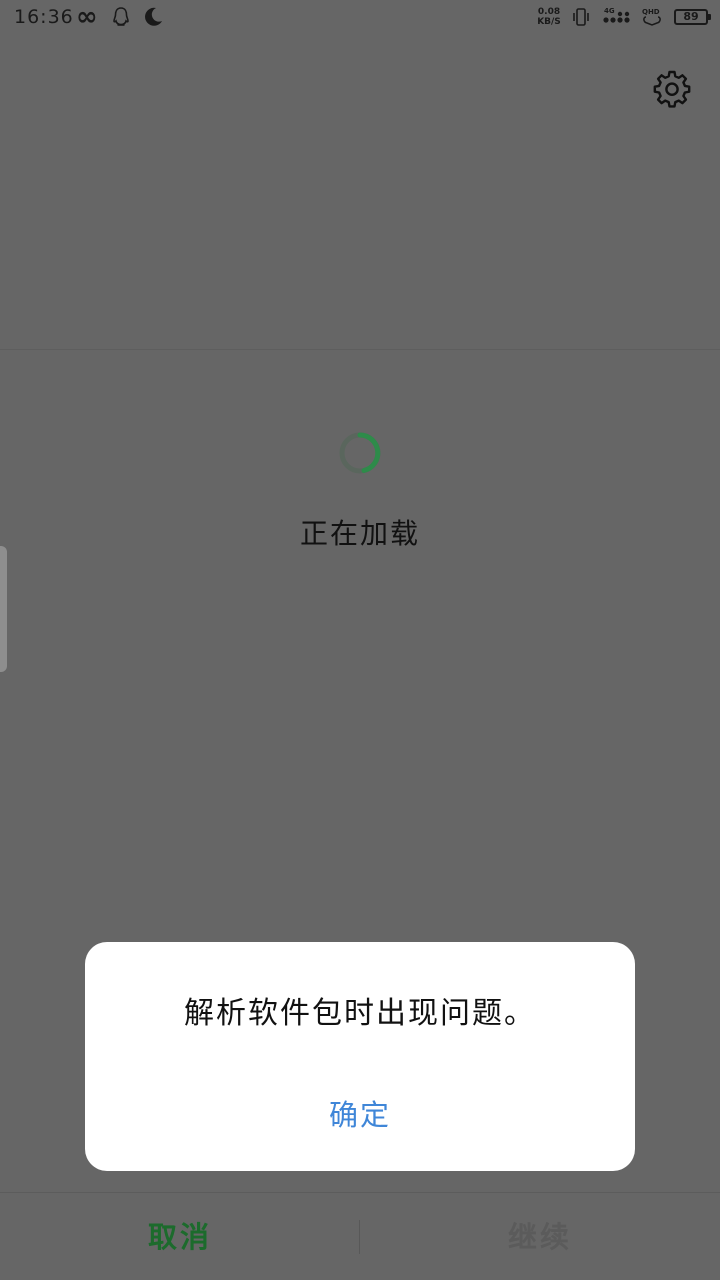 The image size is (720, 1280). I want to click on net-speed: 0.08 KB/S, so click(549, 17).